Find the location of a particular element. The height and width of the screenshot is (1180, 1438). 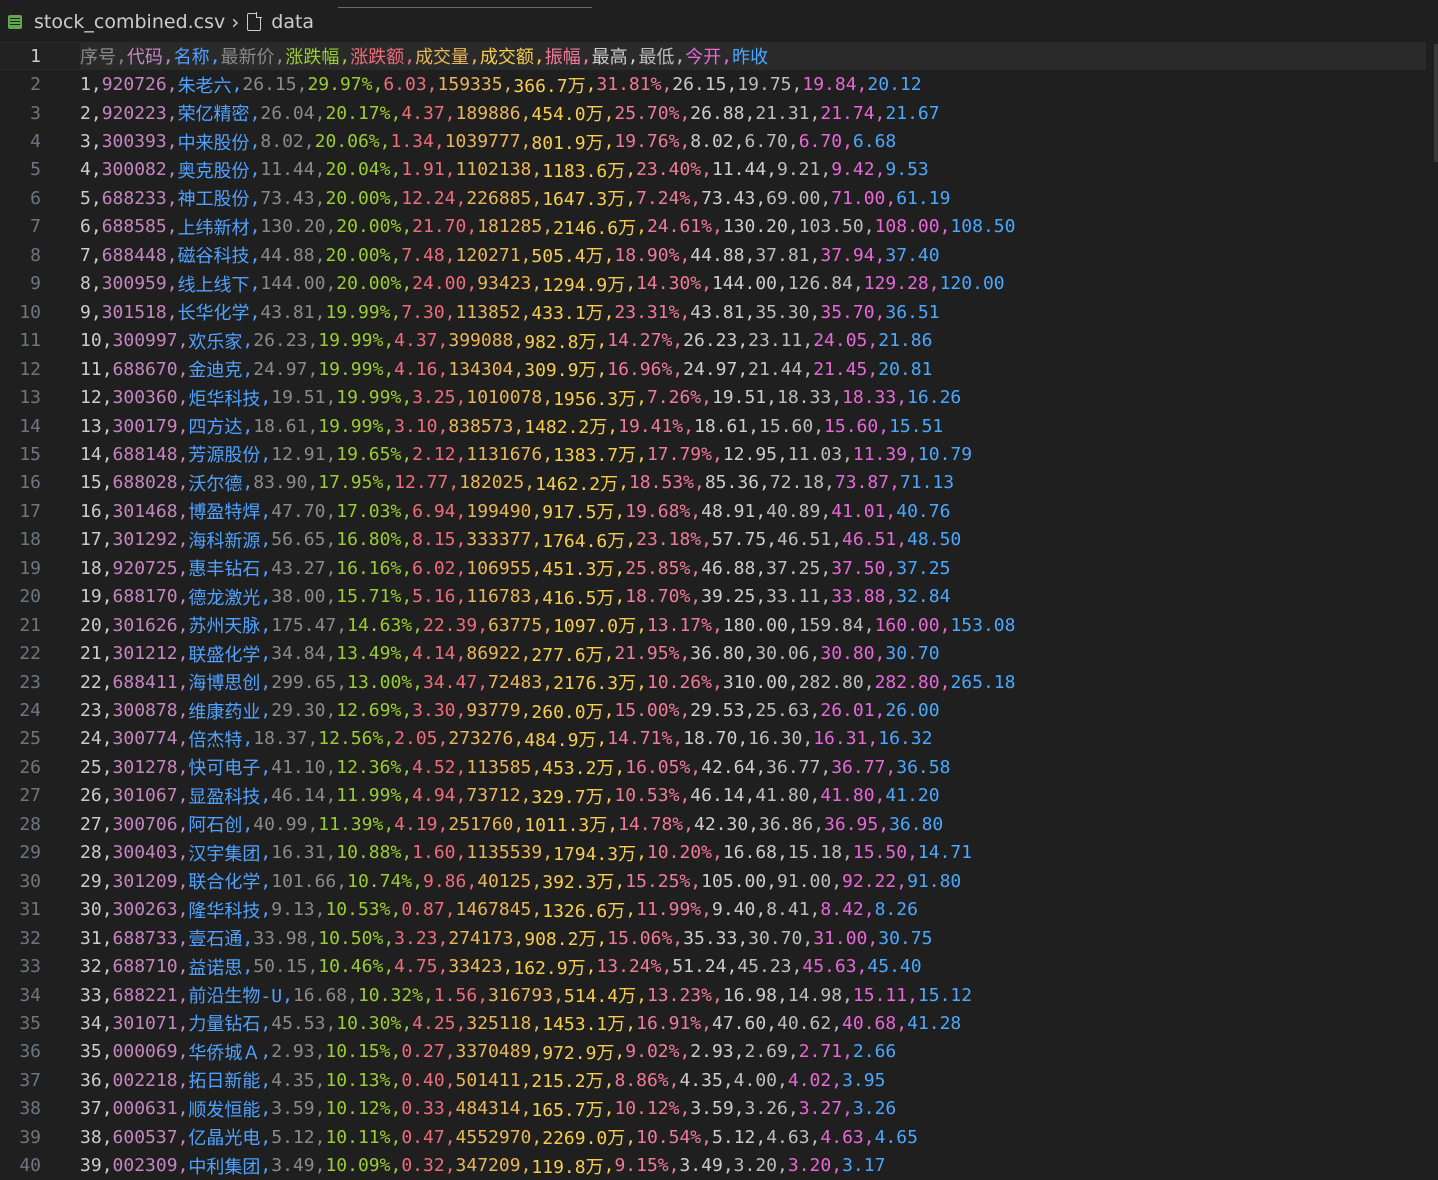

csv-cell: 61.19 is located at coordinates (923, 198).